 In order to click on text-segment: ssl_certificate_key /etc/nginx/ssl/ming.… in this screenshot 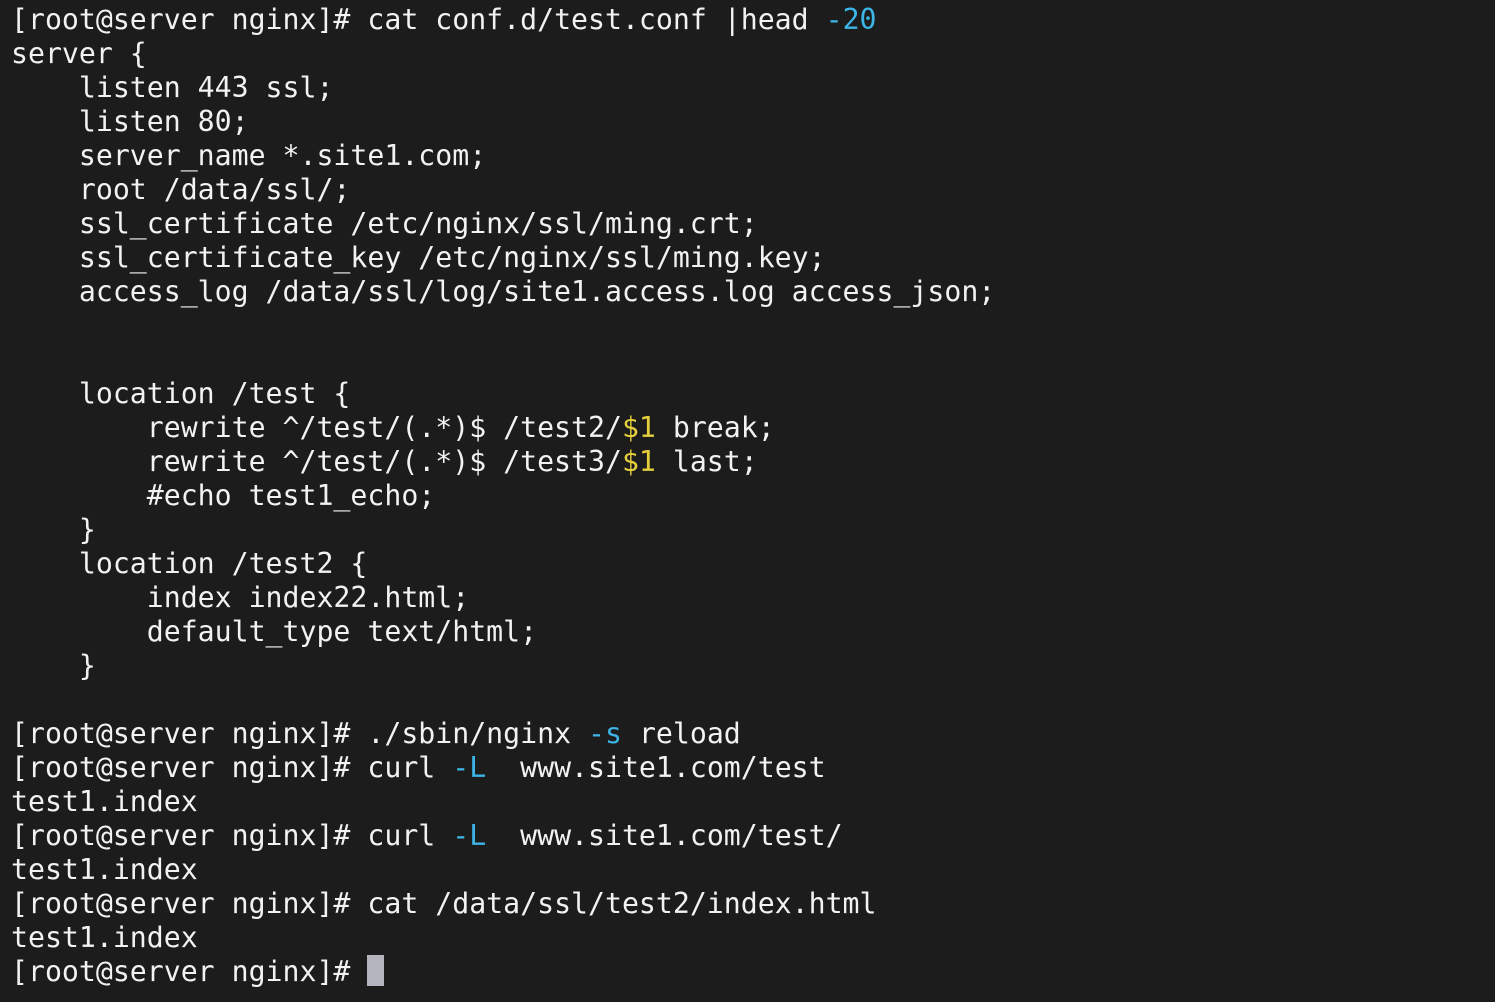, I will do `click(418, 257)`.